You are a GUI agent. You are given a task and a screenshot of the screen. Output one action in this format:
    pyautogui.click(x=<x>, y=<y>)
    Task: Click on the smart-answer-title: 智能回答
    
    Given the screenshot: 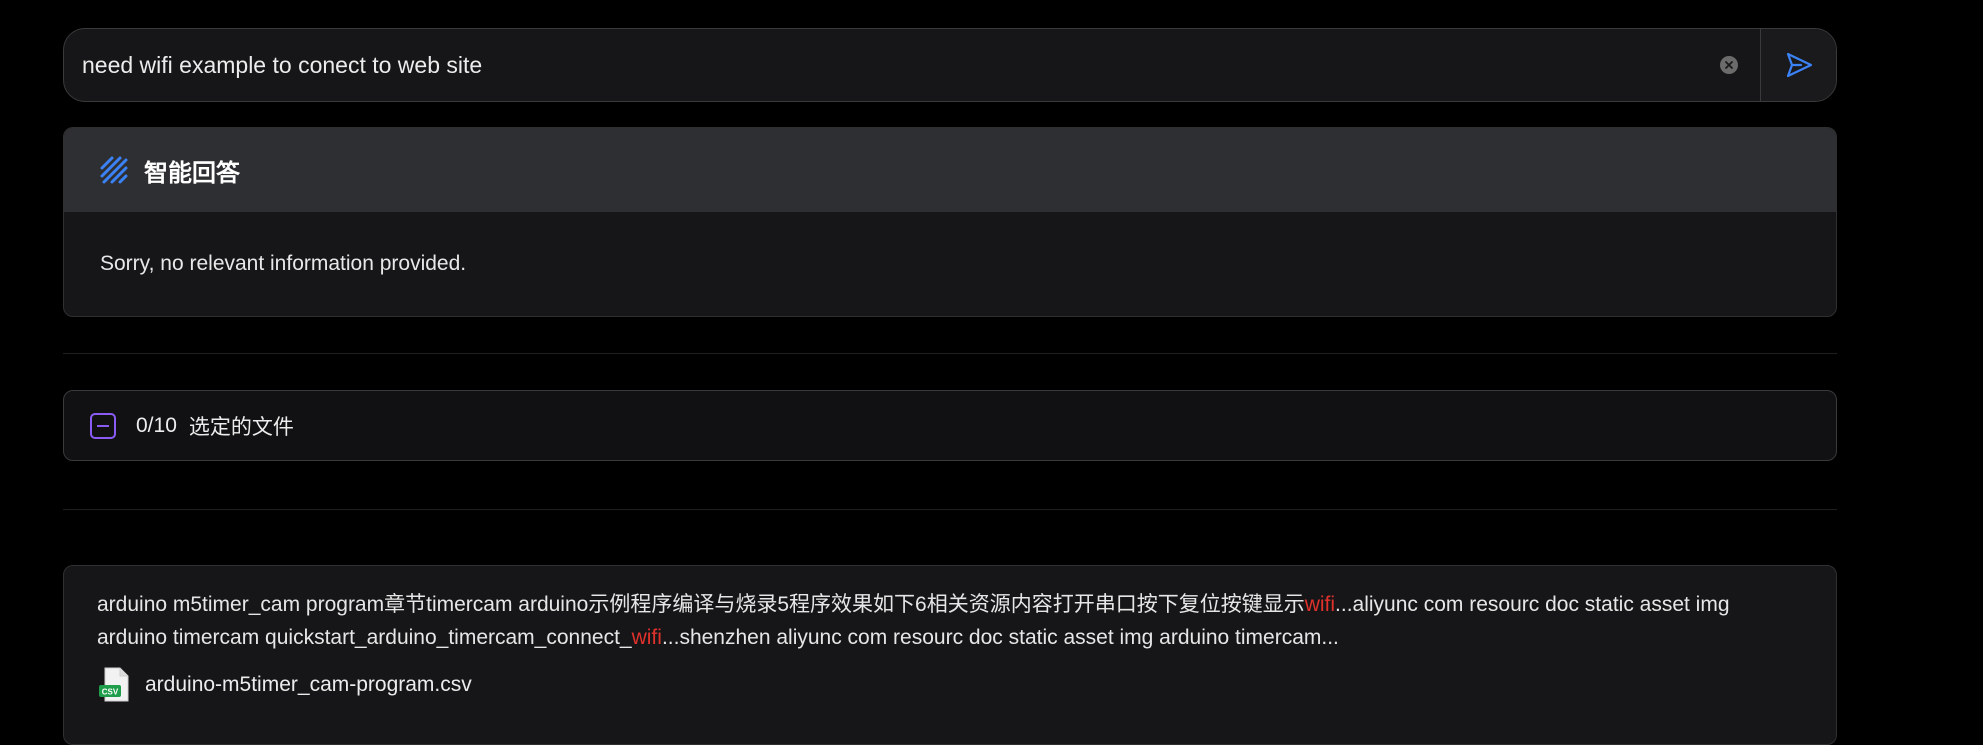 What is the action you would take?
    pyautogui.click(x=192, y=173)
    